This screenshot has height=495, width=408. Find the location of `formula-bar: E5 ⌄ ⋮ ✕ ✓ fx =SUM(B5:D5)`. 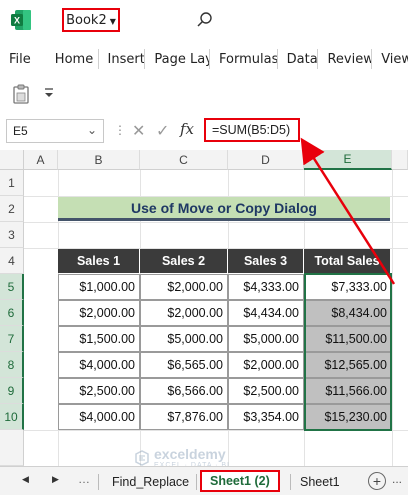

formula-bar: E5 ⌄ ⋮ ✕ ✓ fx =SUM(B5:D5) is located at coordinates (204, 131).